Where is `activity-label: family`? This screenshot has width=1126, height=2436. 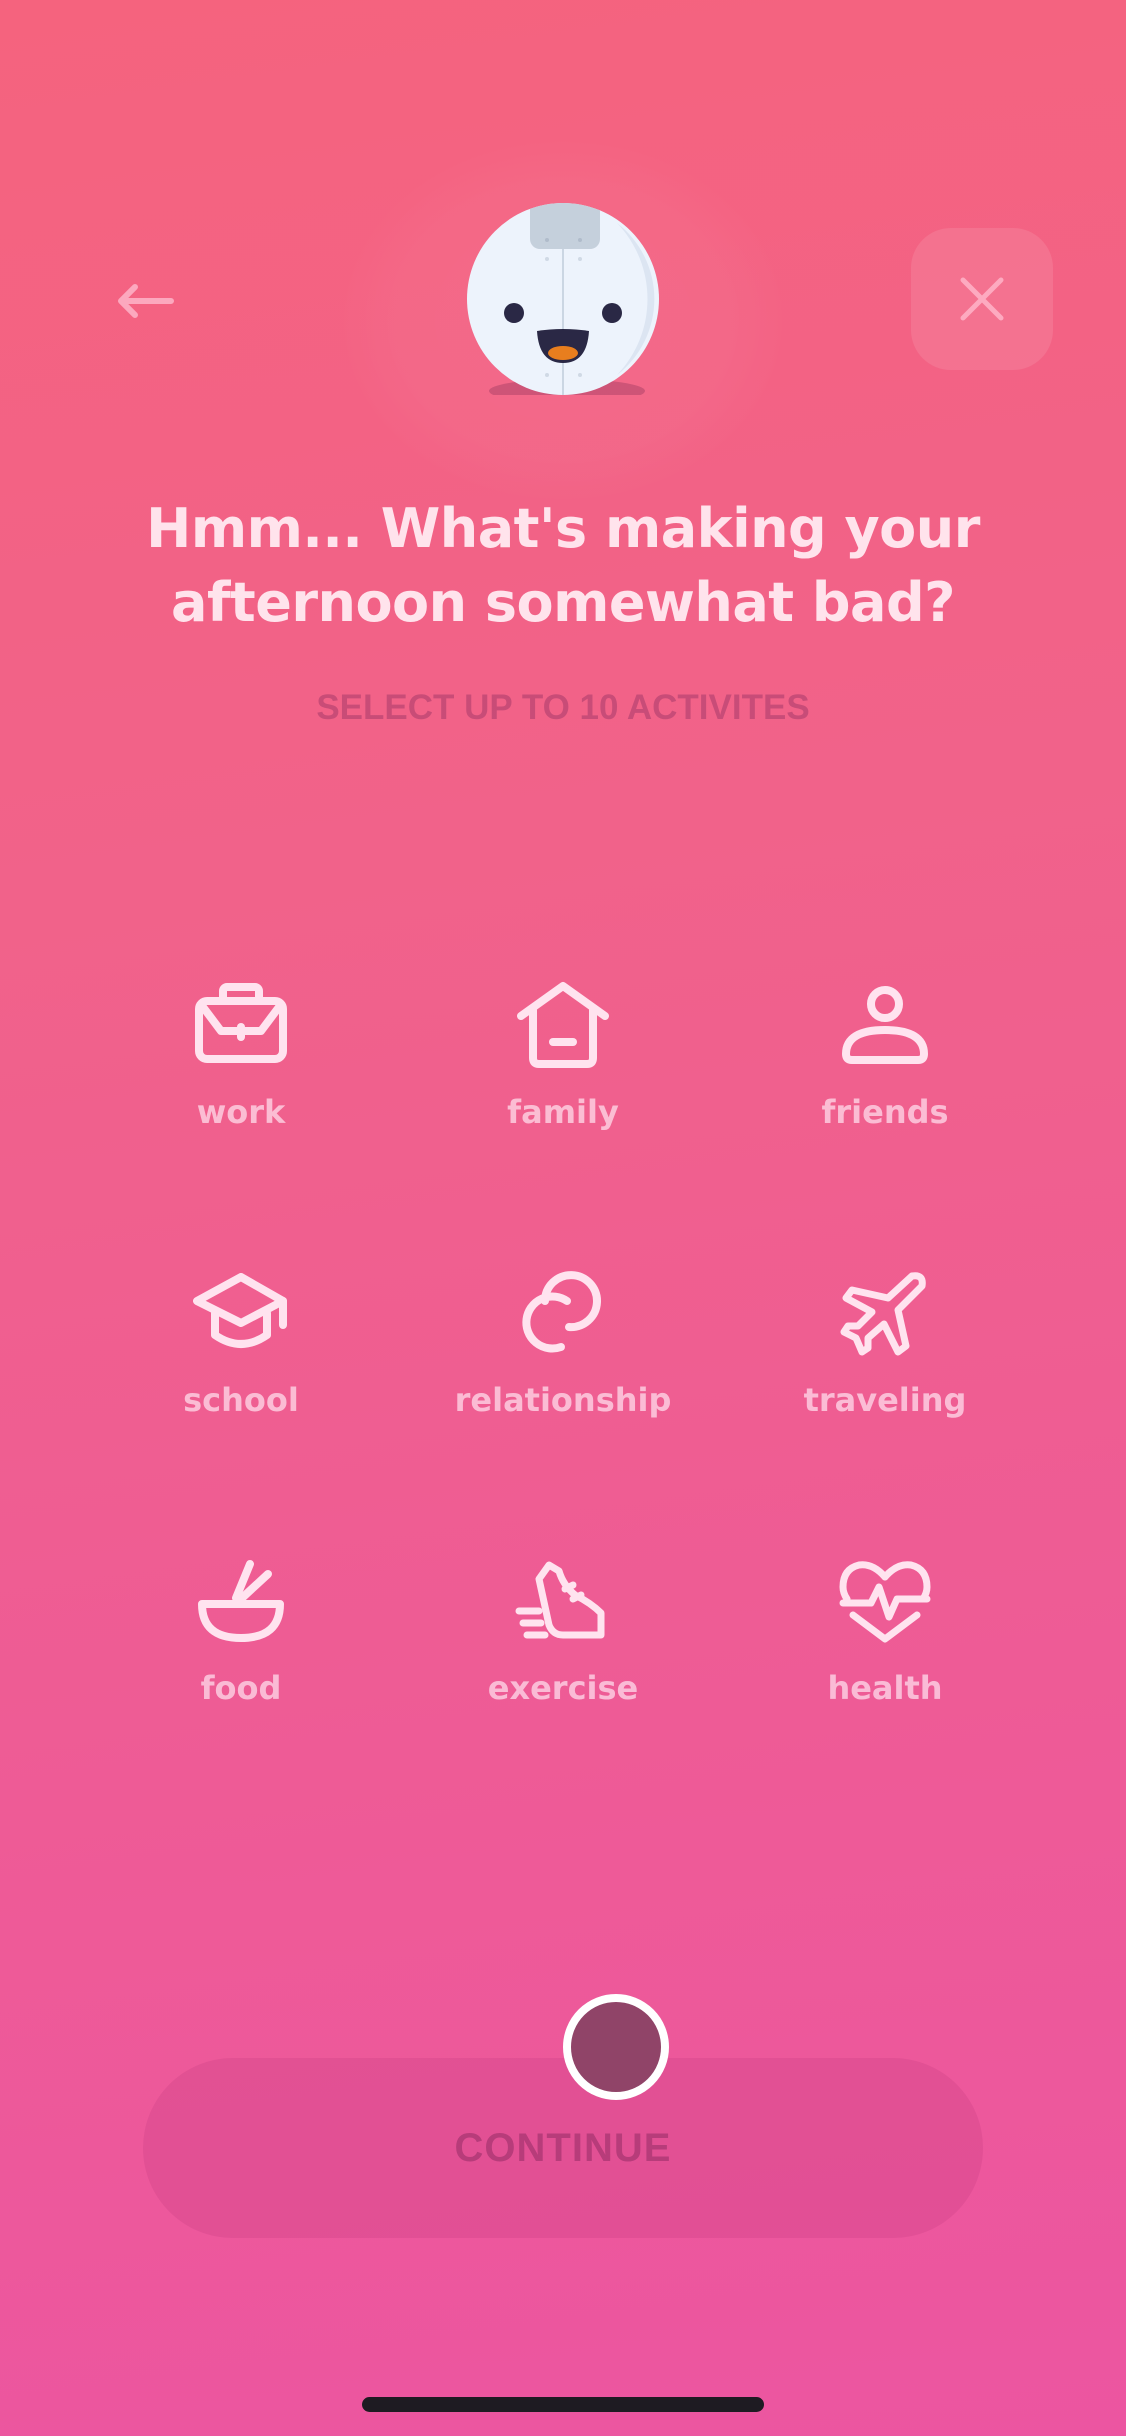
activity-label: family is located at coordinates (563, 1112).